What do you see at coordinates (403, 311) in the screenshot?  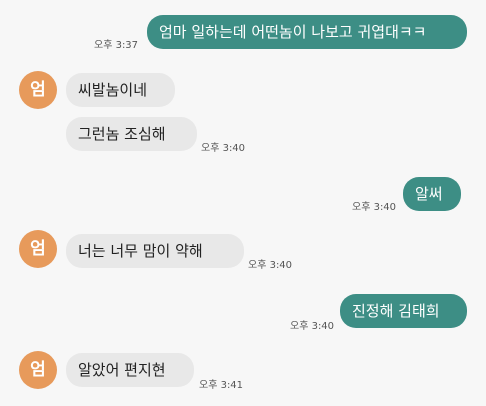 I see `outgoing-message-bubble: 진정해 김태희` at bounding box center [403, 311].